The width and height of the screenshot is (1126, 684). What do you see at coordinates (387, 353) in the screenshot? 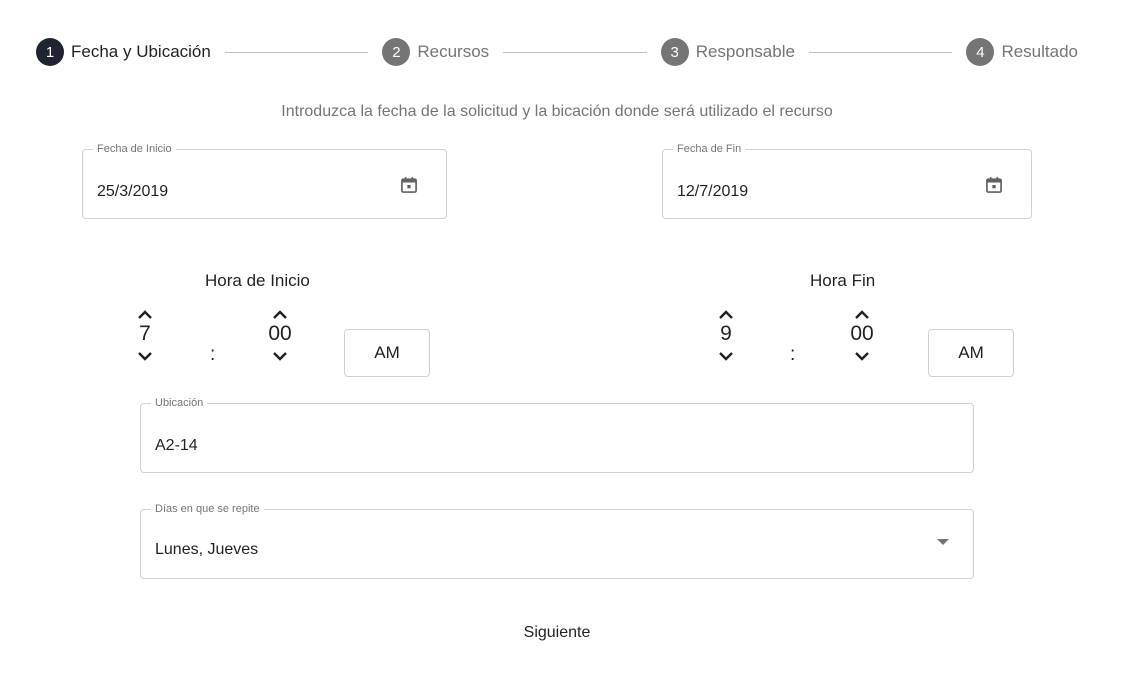
I see `start-ampm-toggle: AM` at bounding box center [387, 353].